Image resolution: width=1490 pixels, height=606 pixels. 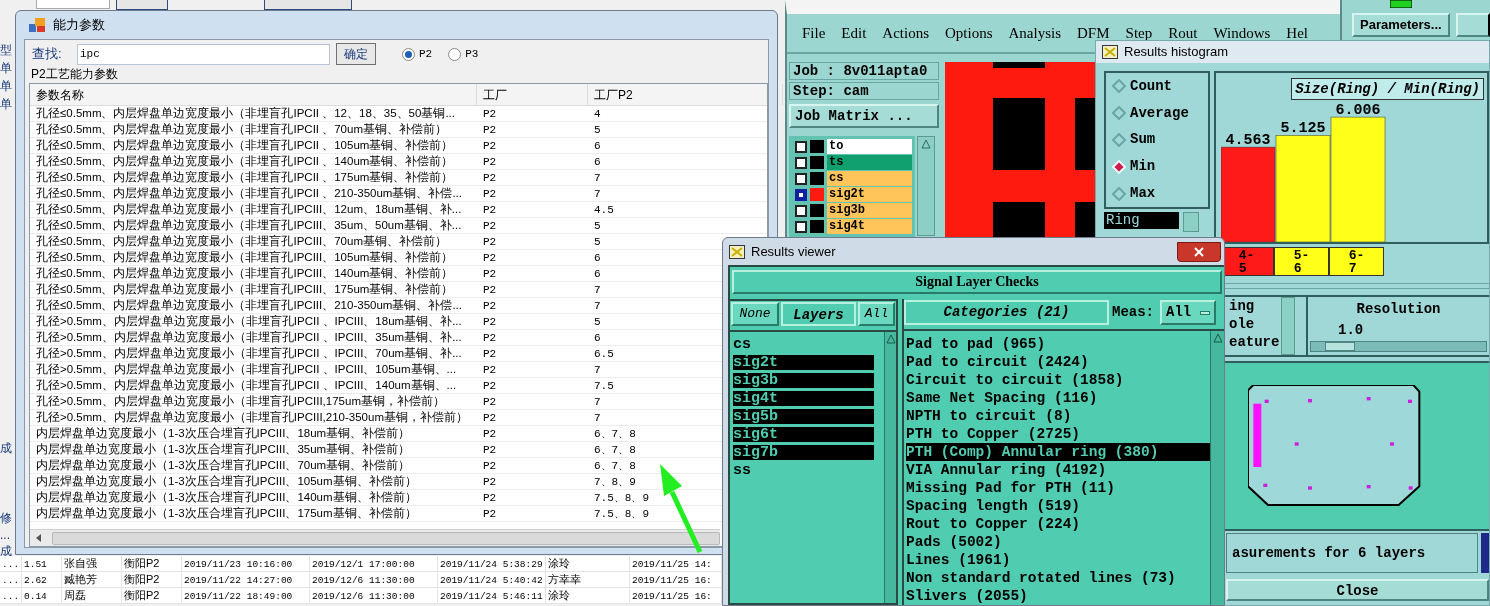 What do you see at coordinates (869, 226) in the screenshot?
I see `layer-name: sig4t` at bounding box center [869, 226].